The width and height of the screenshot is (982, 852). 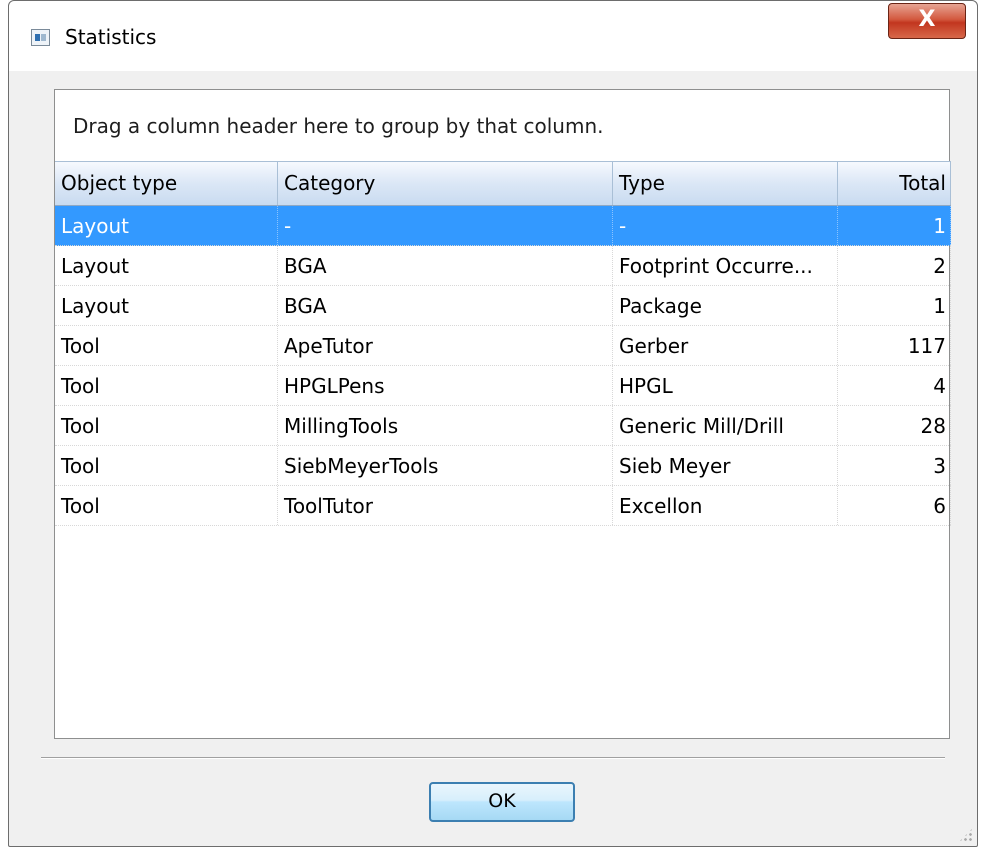 What do you see at coordinates (894, 505) in the screenshot?
I see `cell-total: 6` at bounding box center [894, 505].